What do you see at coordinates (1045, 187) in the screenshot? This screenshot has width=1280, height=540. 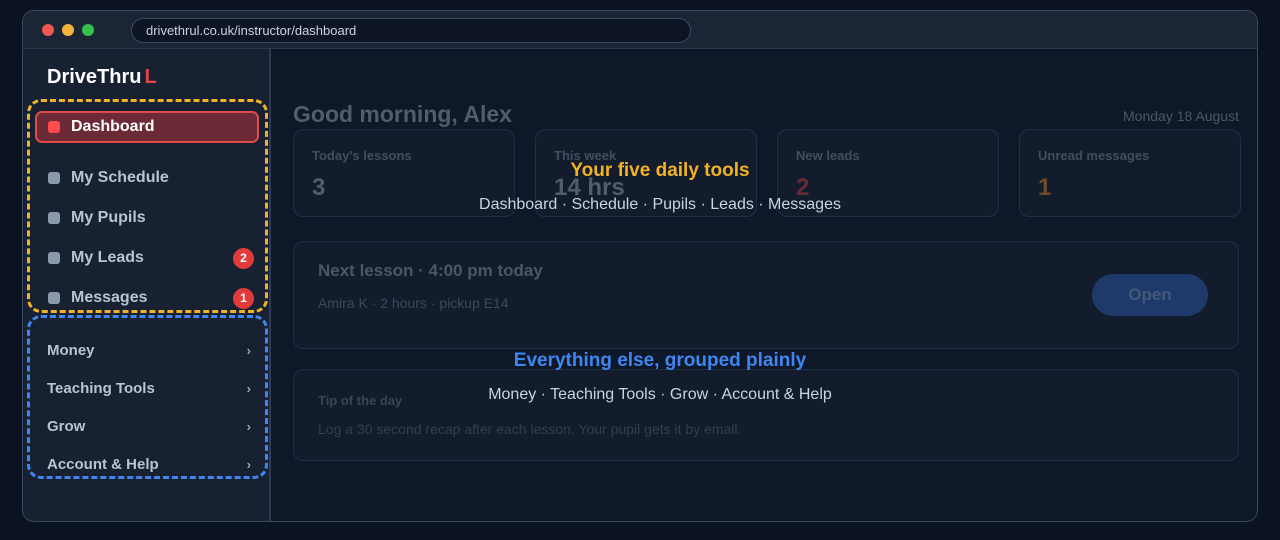 I see `stat-value: 1` at bounding box center [1045, 187].